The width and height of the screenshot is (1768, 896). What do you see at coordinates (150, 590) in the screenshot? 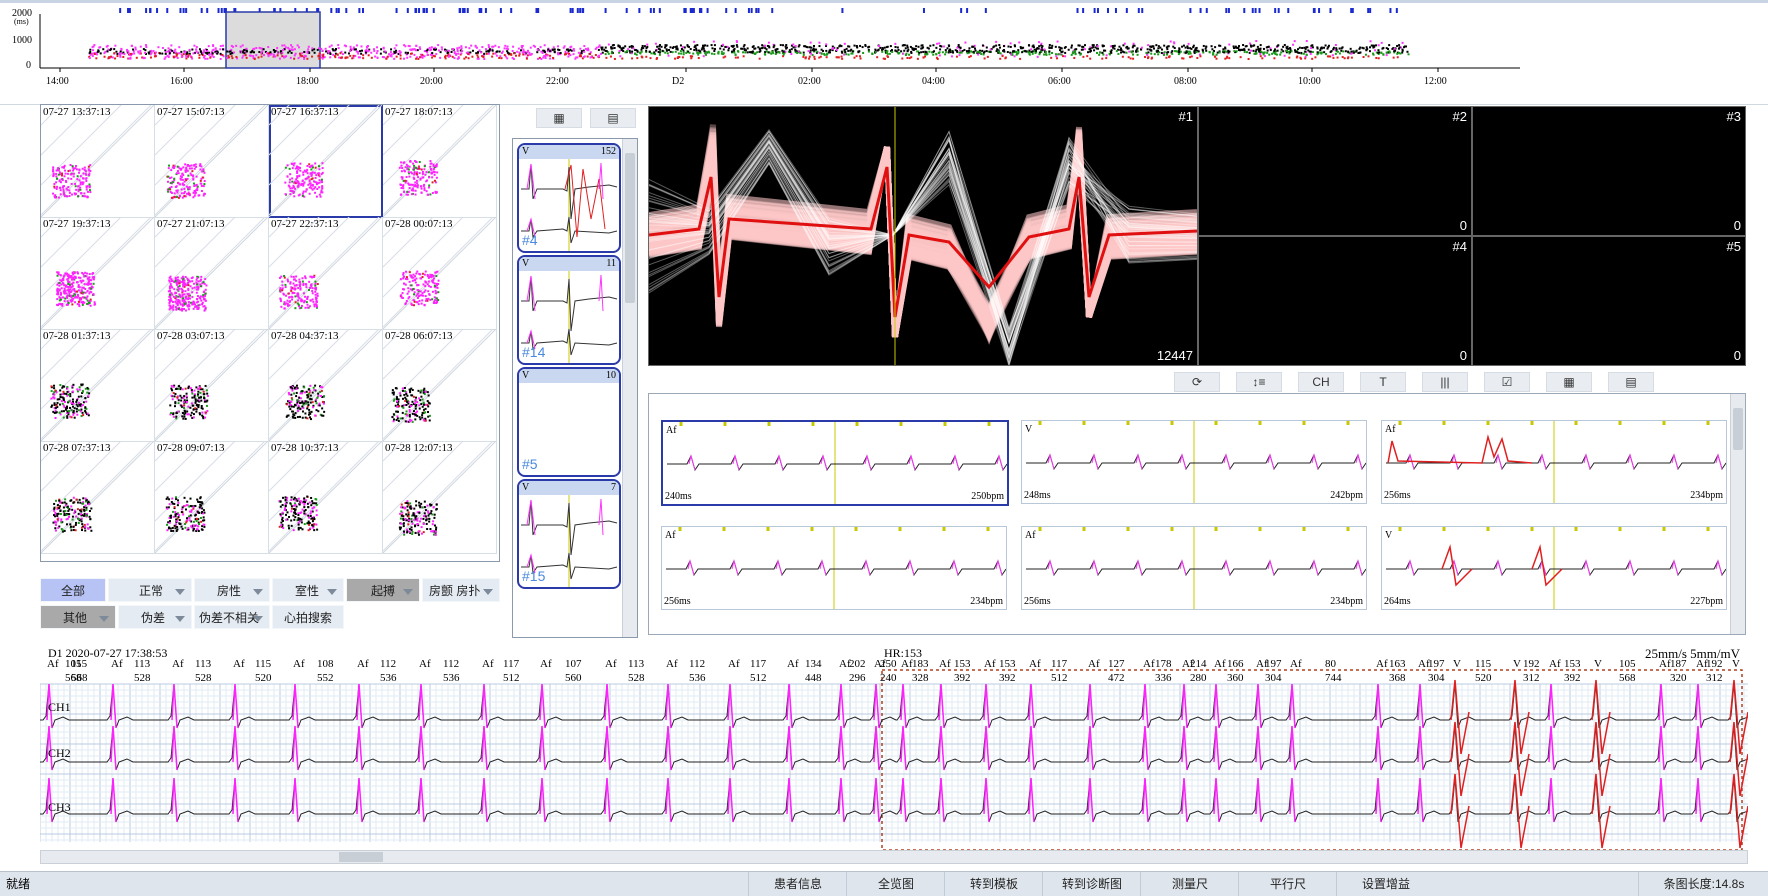
I see `filter-normal-button: 正常` at bounding box center [150, 590].